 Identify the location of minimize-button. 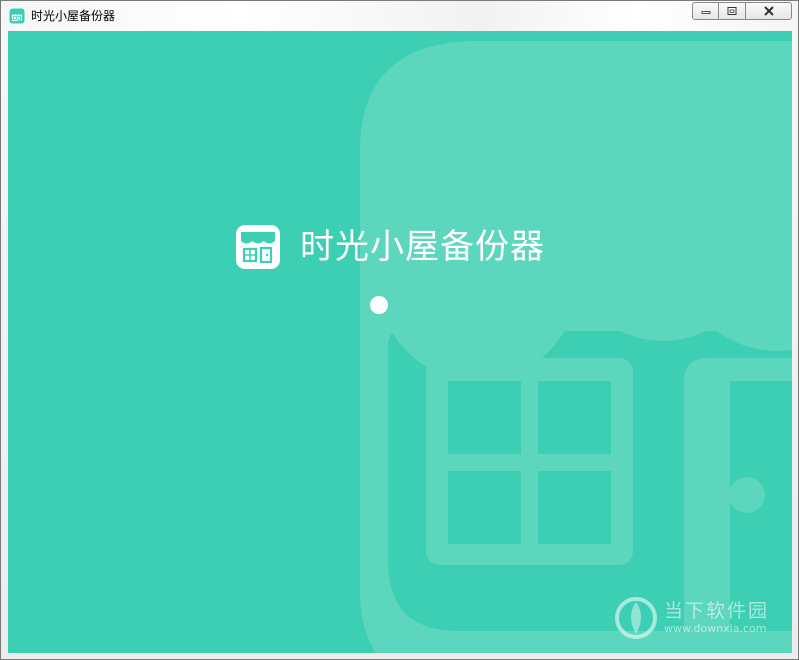
(705, 11).